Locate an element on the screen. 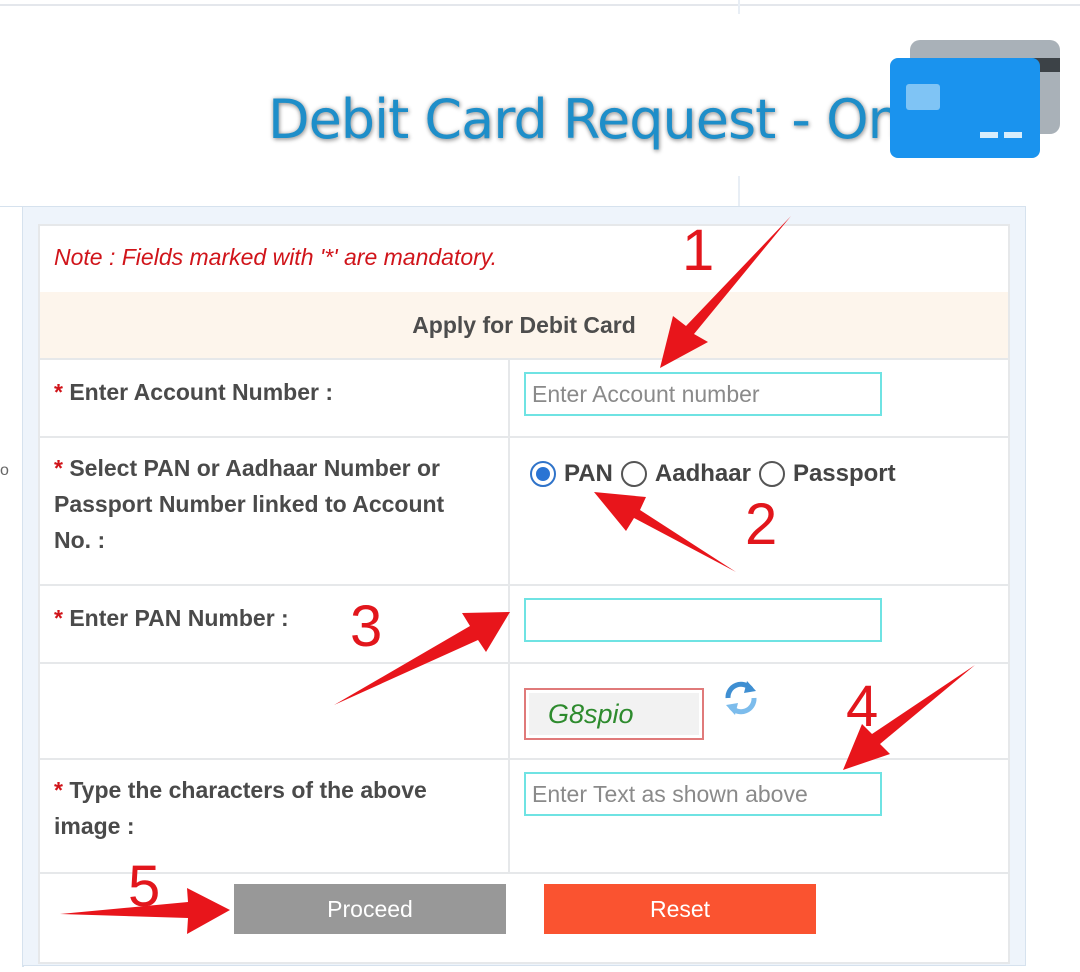 This screenshot has height=972, width=1080. account-number-row: * Enter Account Number : is located at coordinates (524, 398).